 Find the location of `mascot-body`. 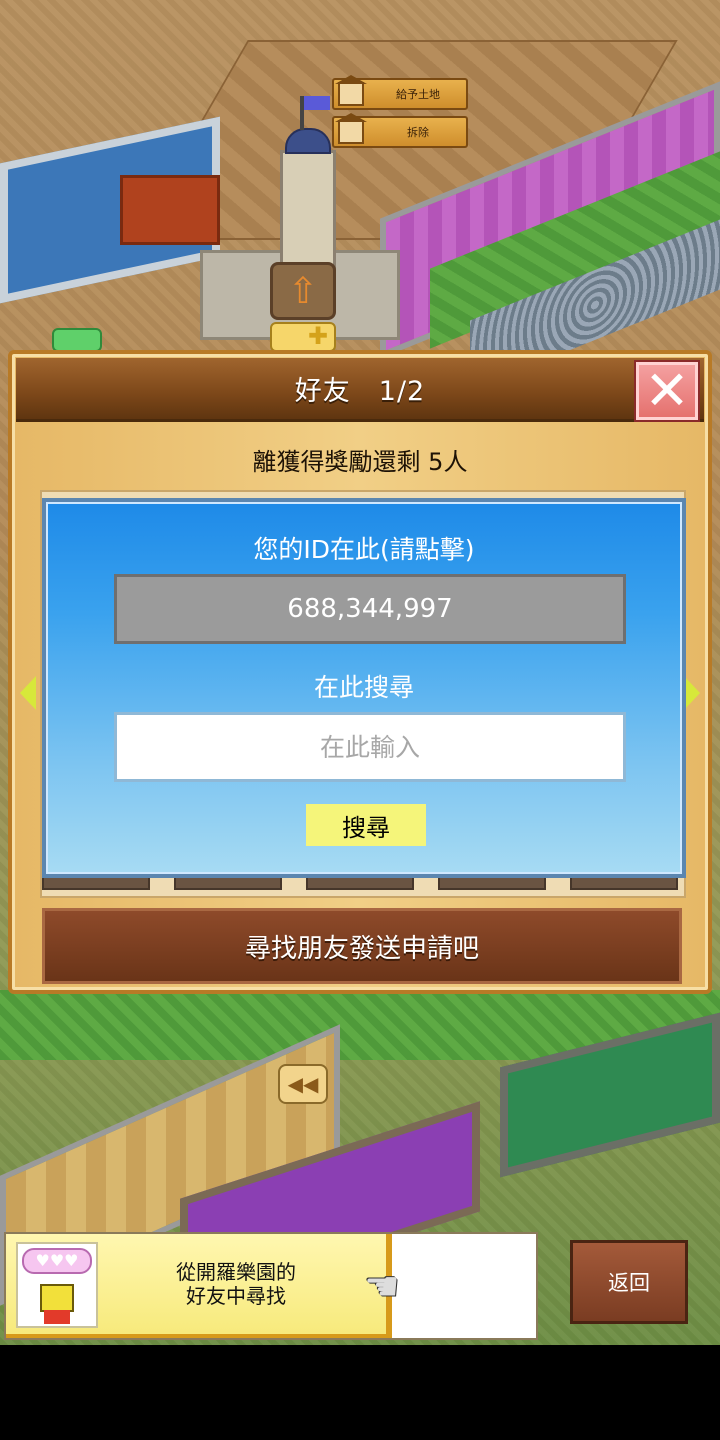

mascot-body is located at coordinates (57, 1317).